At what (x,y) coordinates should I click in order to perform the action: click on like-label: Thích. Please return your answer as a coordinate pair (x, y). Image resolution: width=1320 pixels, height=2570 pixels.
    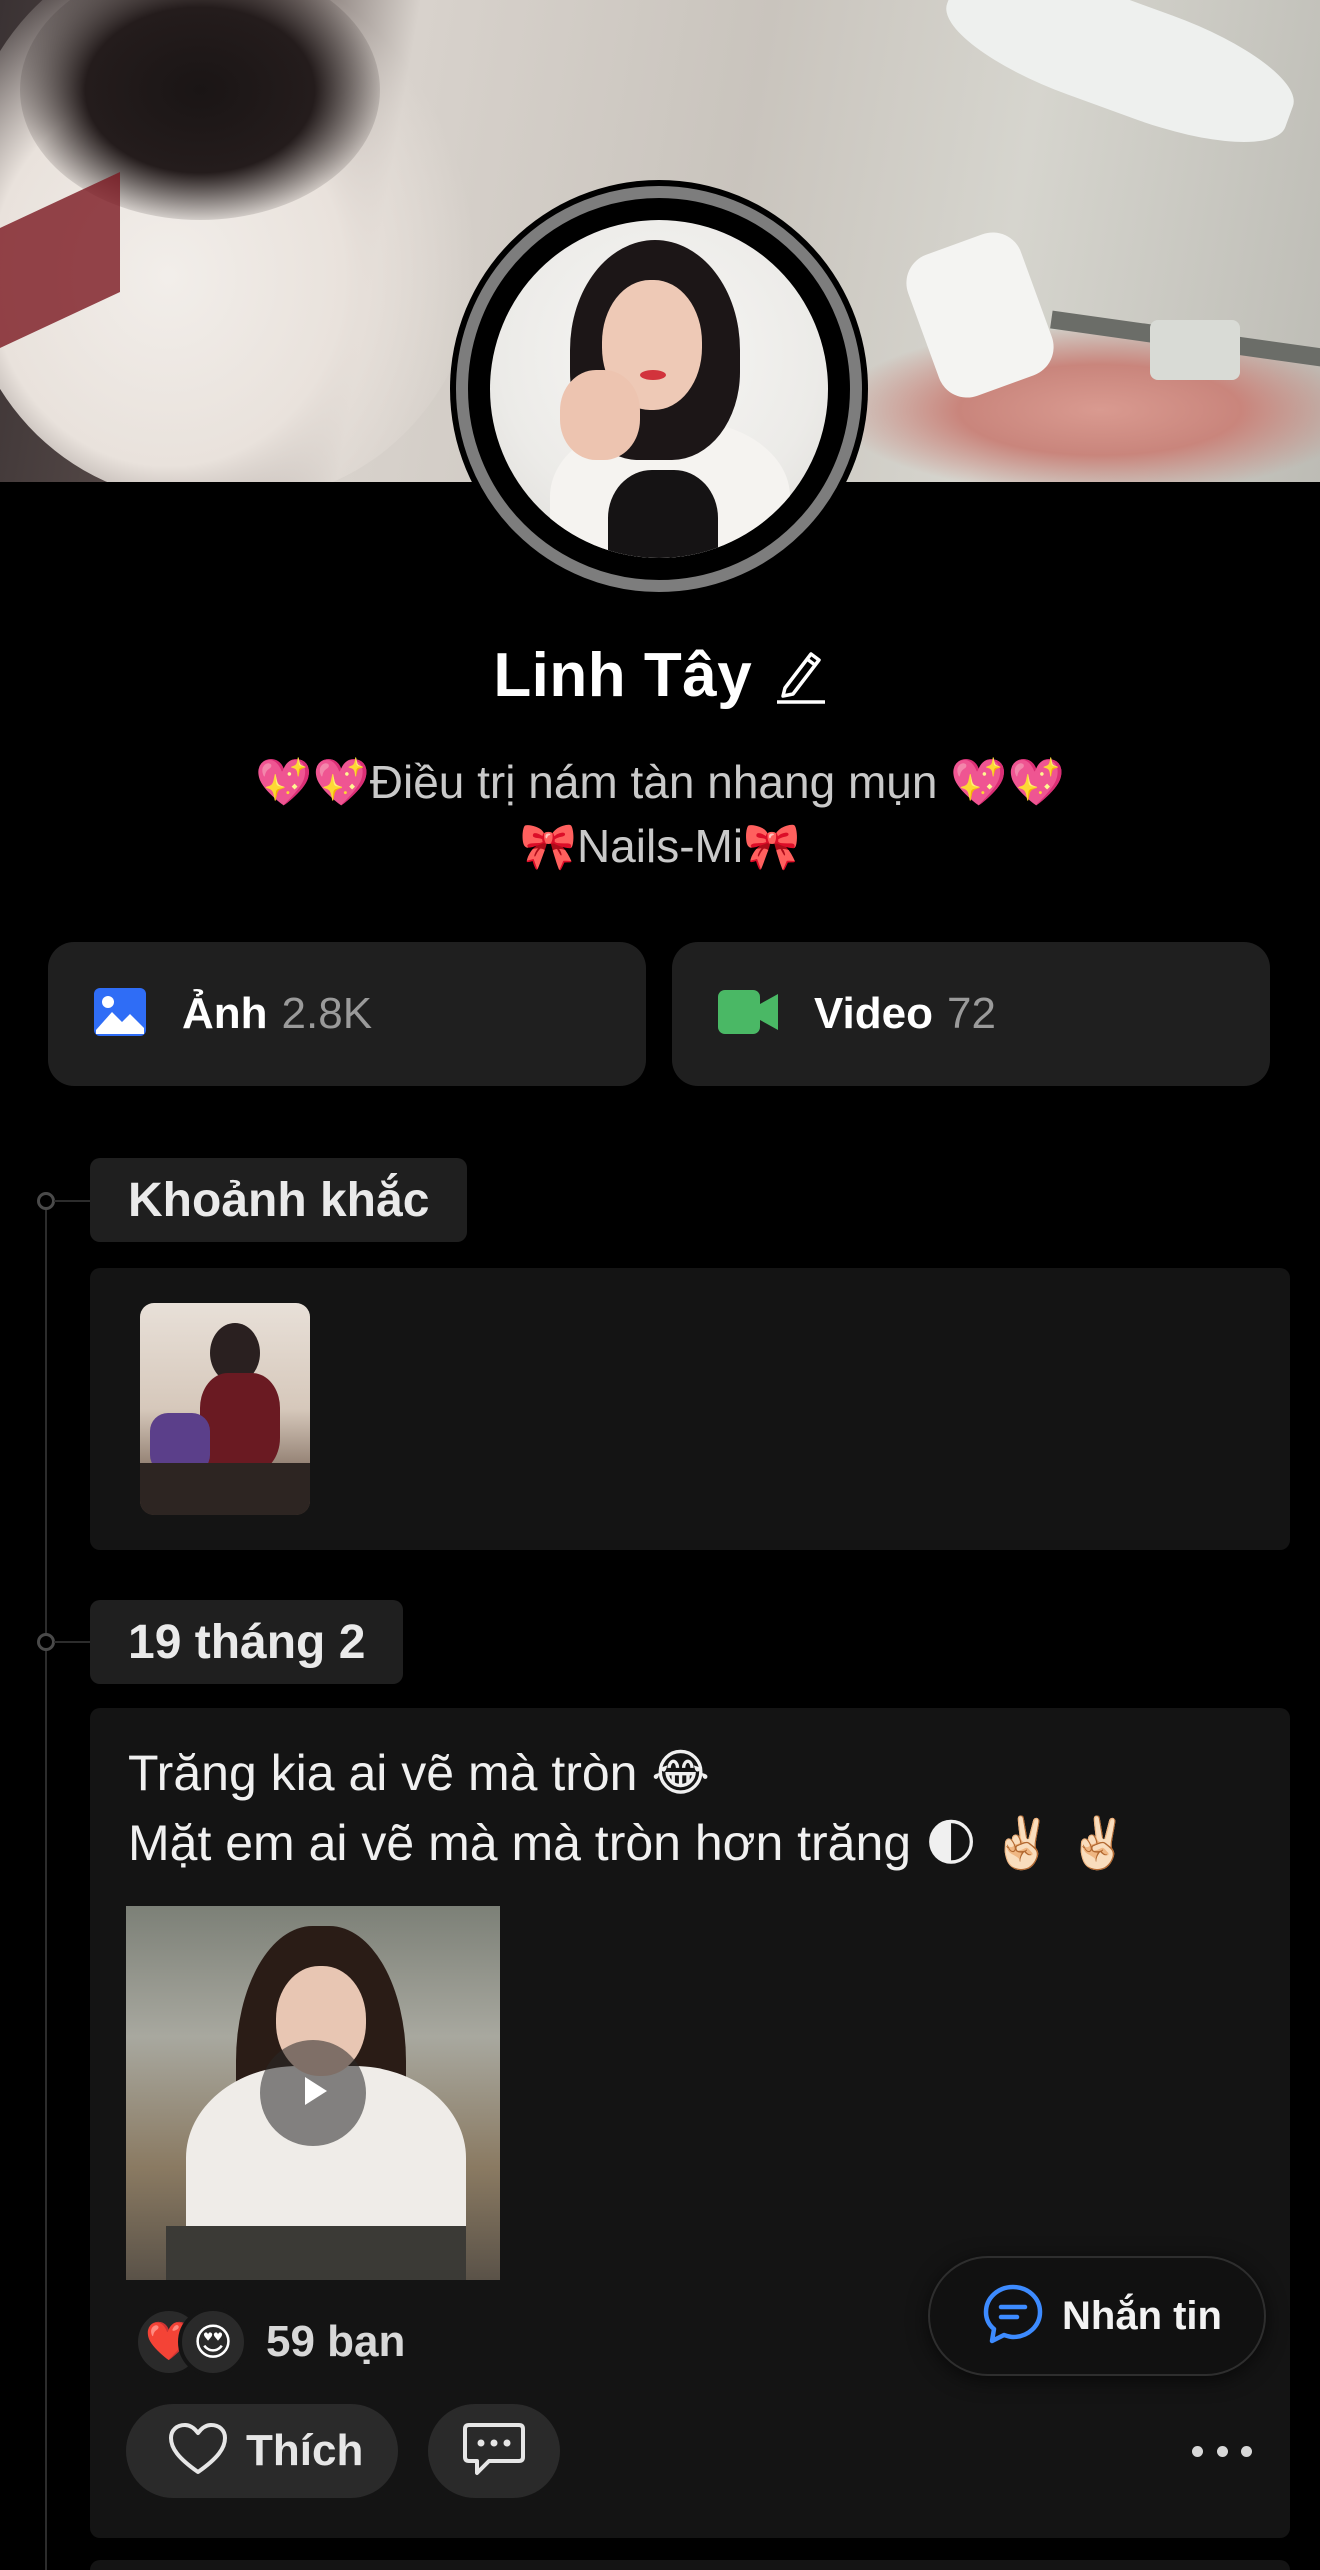
    Looking at the image, I should click on (305, 2450).